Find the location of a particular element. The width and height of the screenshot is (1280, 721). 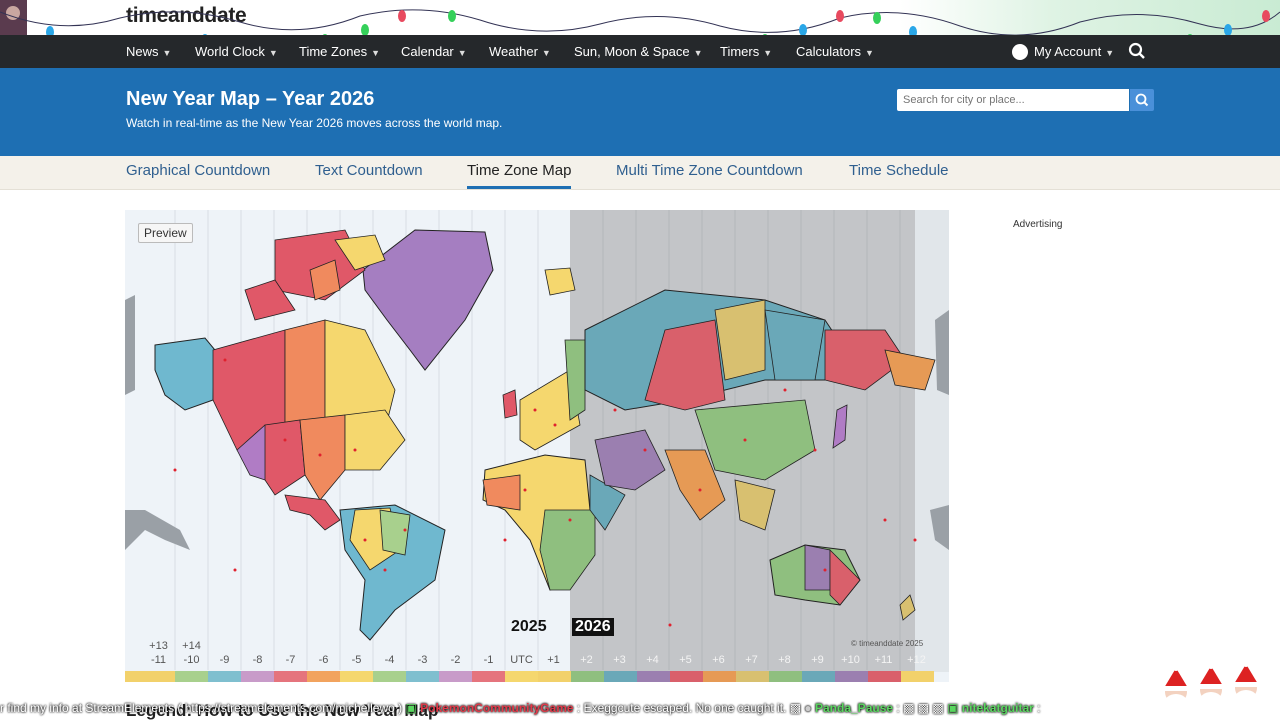

nav-sun-moon-space-label: Sun, Moon & Space is located at coordinates (632, 51).